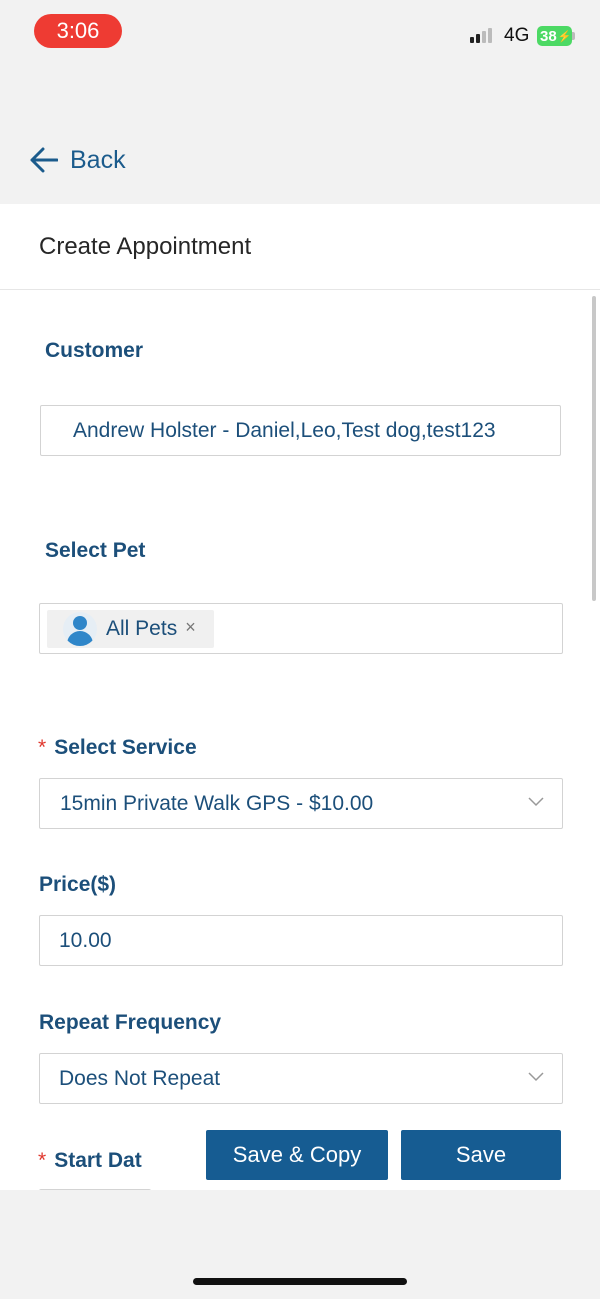  I want to click on pet-chip-label: All Pets, so click(142, 628).